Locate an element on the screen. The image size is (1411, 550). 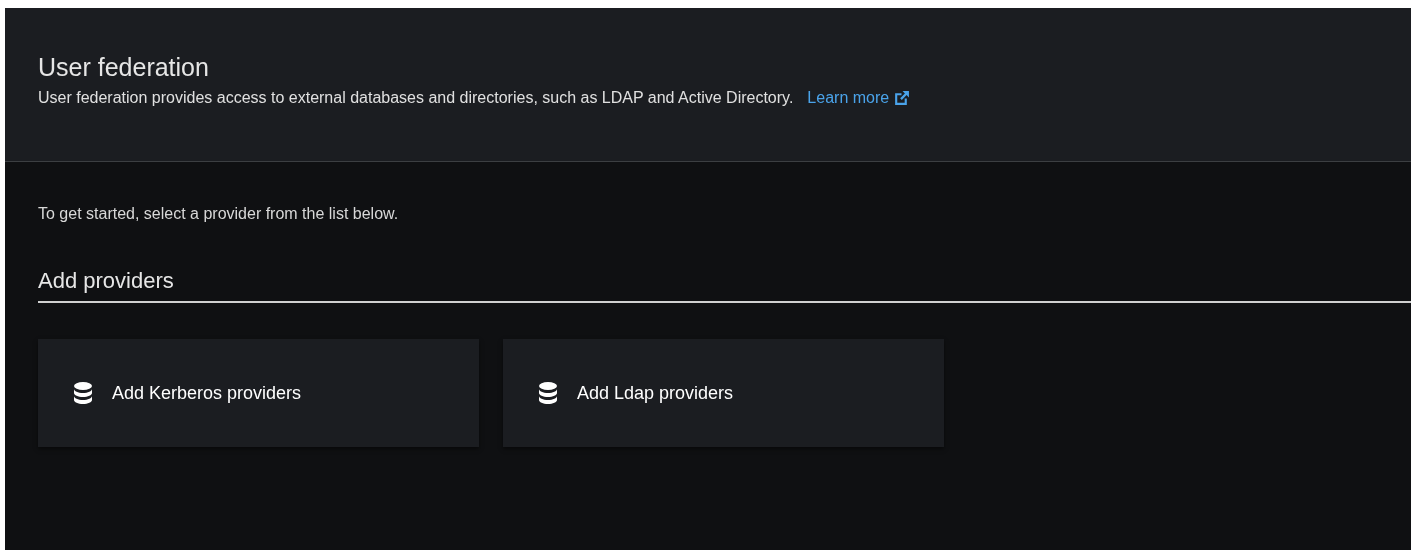
provider-card: Add Ldap providers is located at coordinates (723, 393).